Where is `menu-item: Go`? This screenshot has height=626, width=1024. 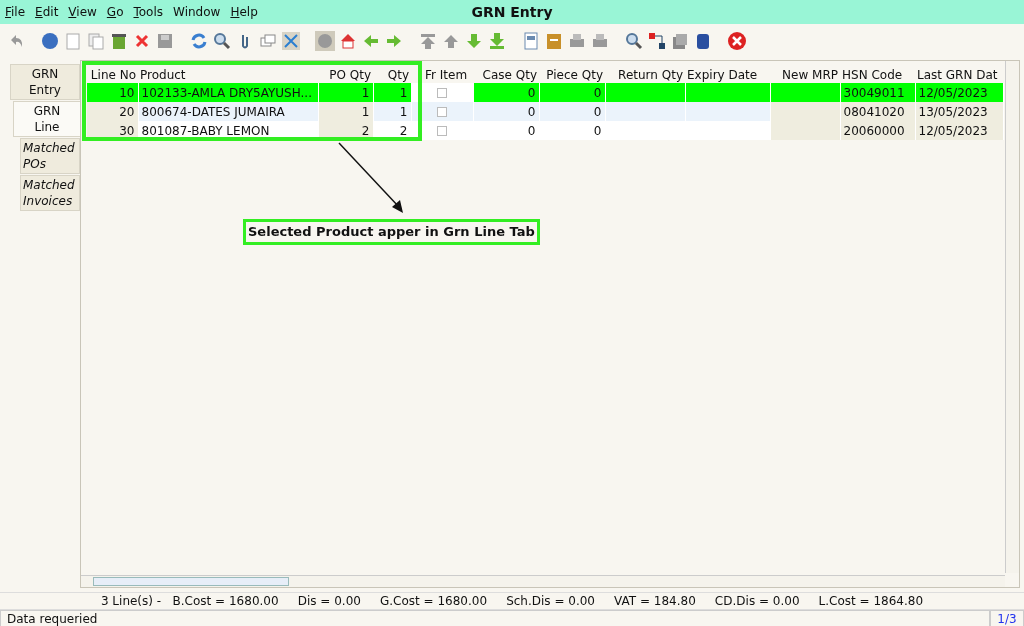
menu-item: Go is located at coordinates (115, 12).